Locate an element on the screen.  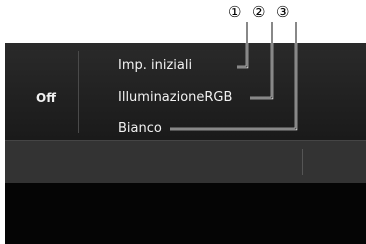
leader-line-2-inner is located at coordinates (261, 60).